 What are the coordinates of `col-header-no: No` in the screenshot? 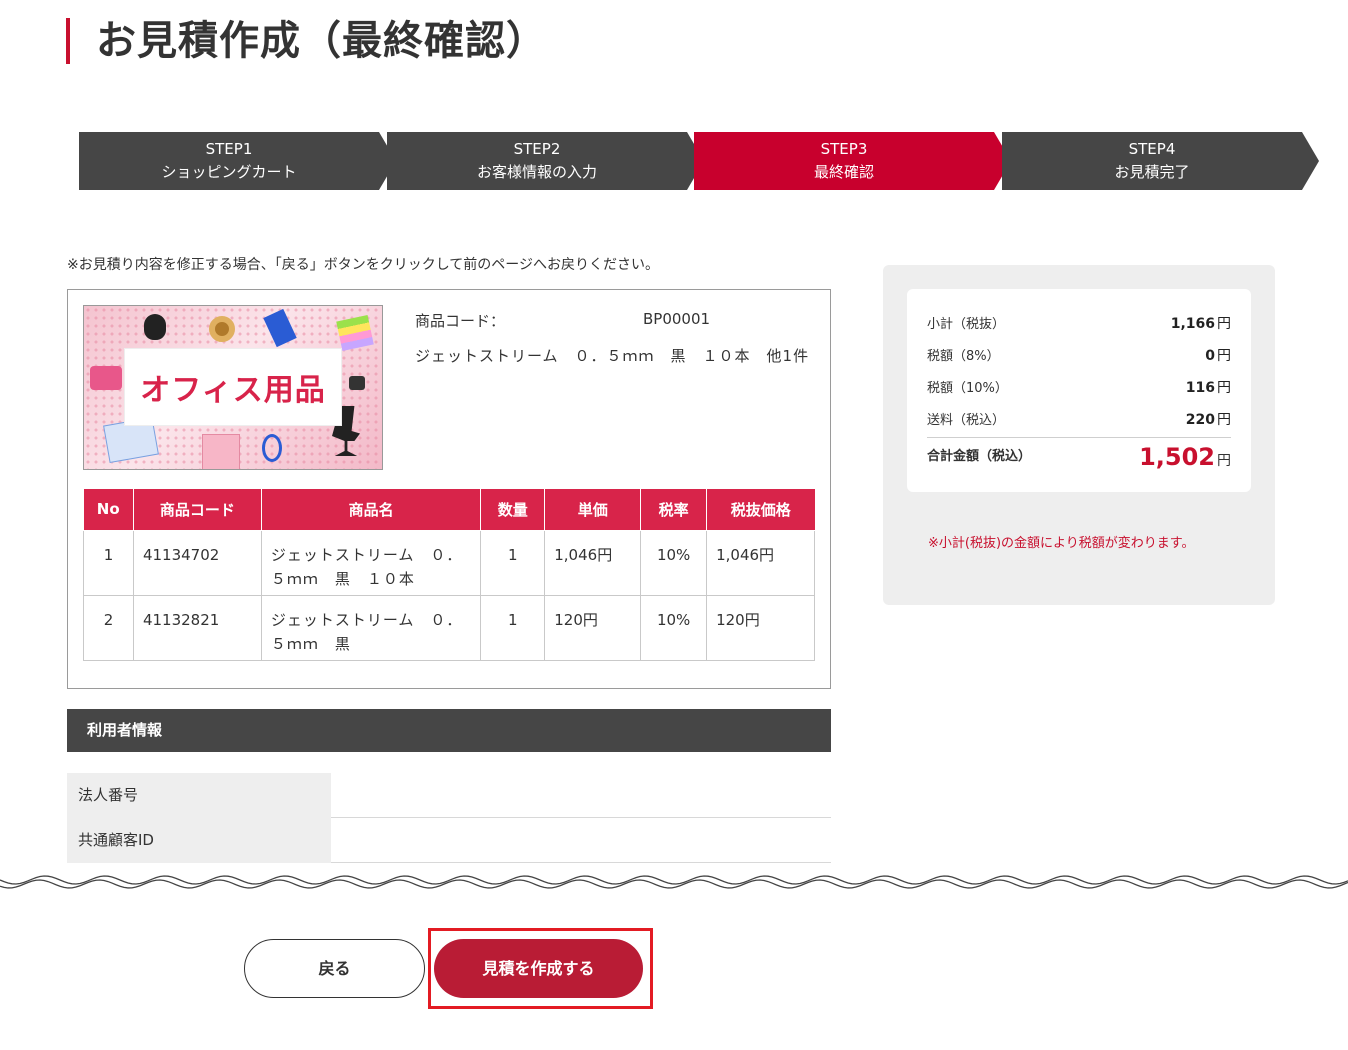 It's located at (108, 510).